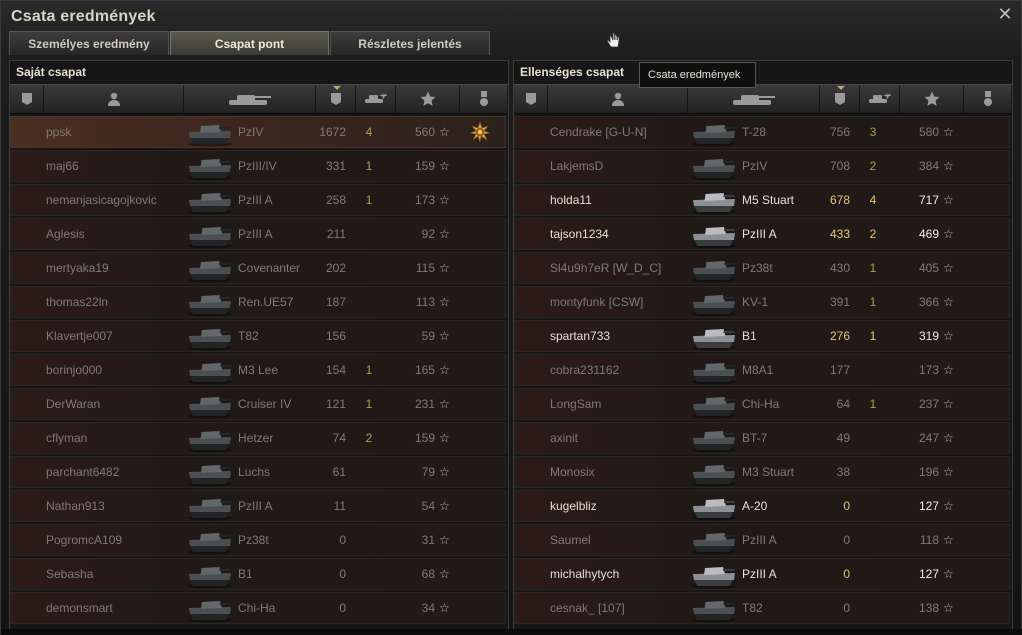  I want to click on player-name: DerWaran, so click(73, 404).